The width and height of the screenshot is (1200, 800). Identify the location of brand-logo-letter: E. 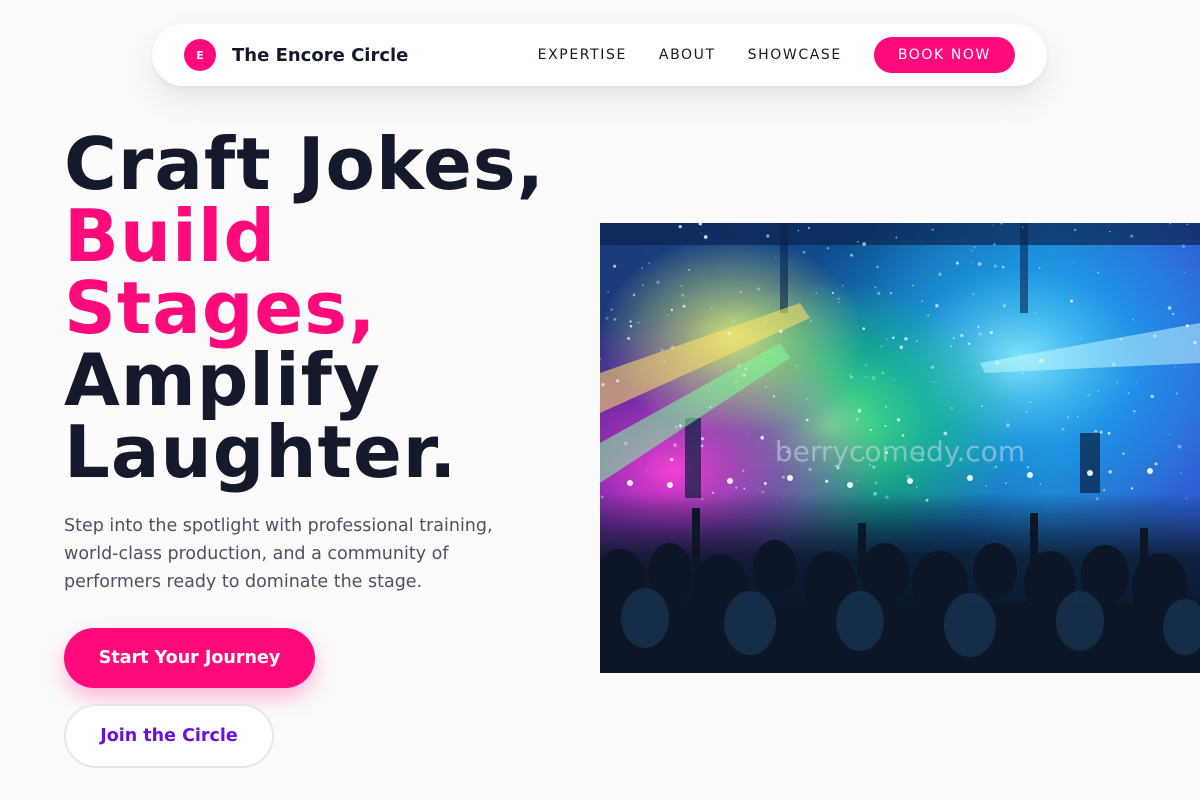
(200, 55).